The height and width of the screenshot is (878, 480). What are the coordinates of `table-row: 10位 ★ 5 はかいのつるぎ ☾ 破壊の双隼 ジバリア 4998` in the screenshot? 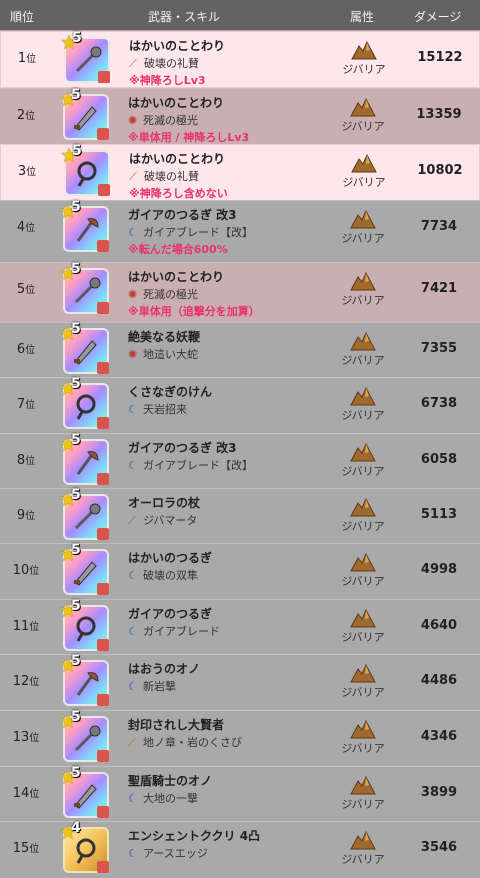 It's located at (240, 570).